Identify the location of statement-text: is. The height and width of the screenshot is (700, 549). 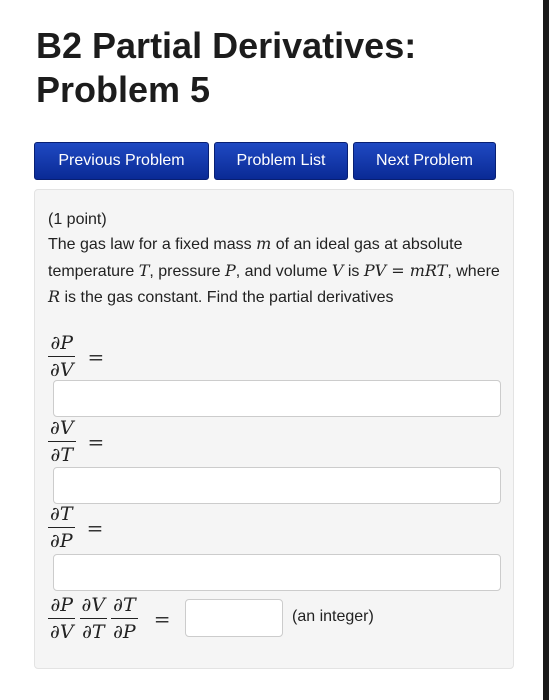
(353, 271).